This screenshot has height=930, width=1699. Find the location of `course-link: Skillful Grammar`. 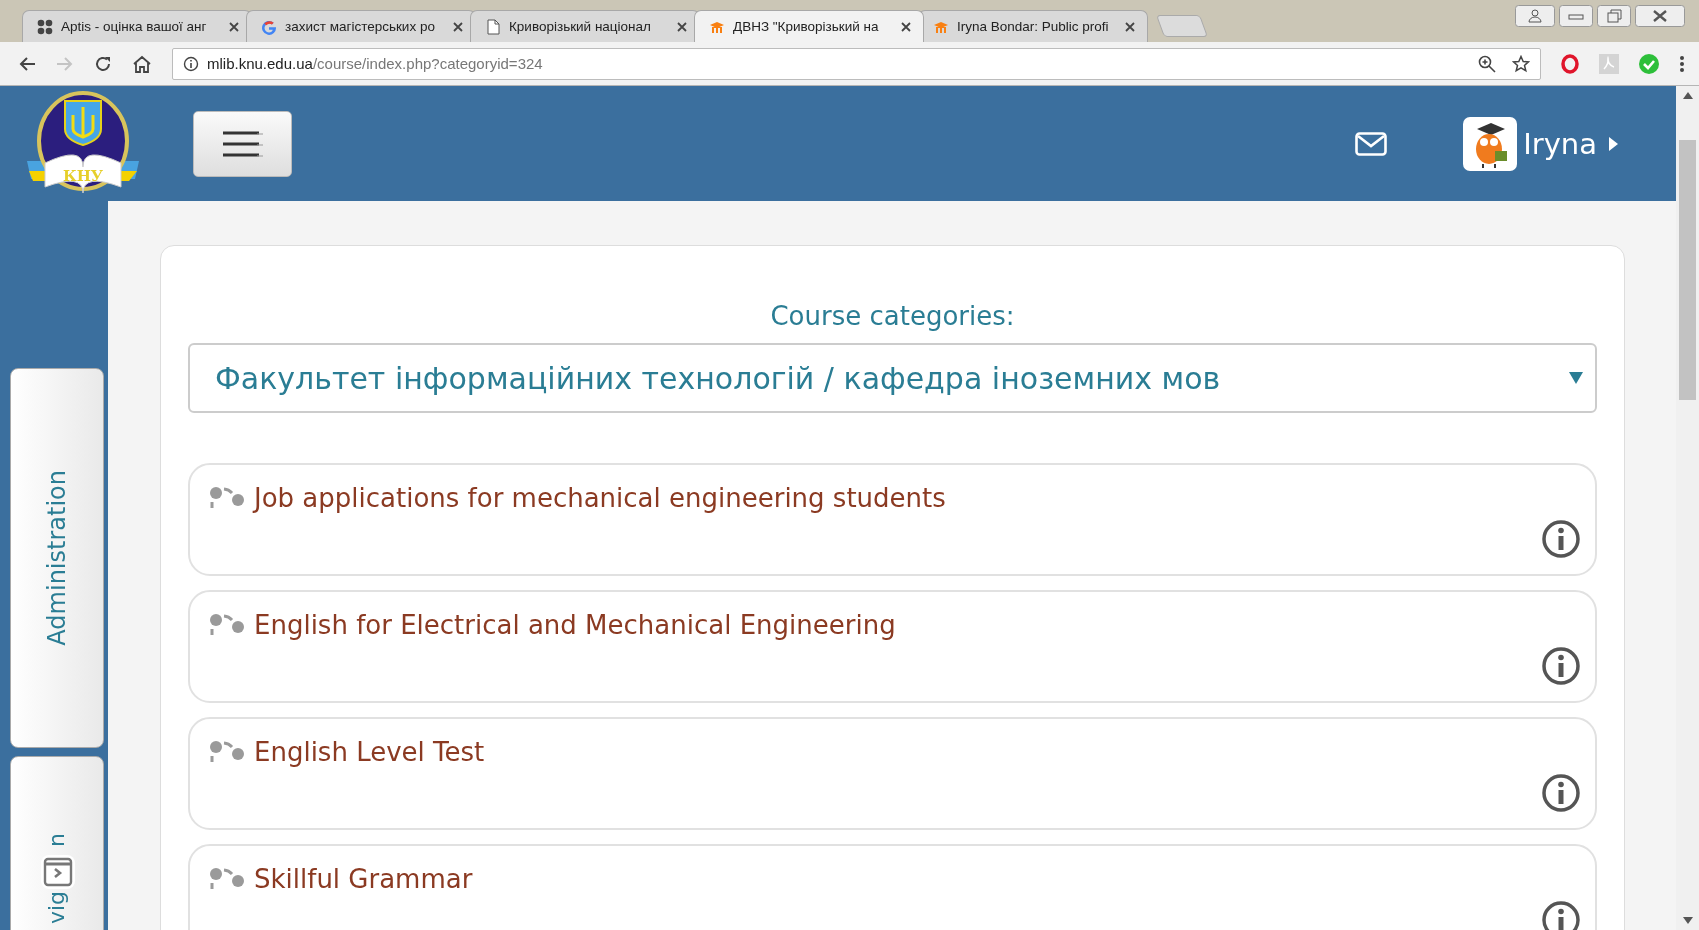

course-link: Skillful Grammar is located at coordinates (363, 879).